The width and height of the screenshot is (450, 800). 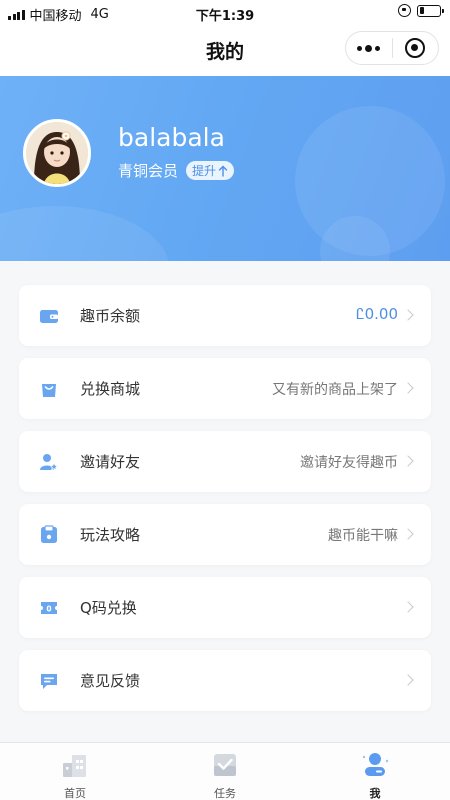 I want to click on menu-item-coin-balance: 趣币余额 Ꮭ0.00, so click(x=225, y=315).